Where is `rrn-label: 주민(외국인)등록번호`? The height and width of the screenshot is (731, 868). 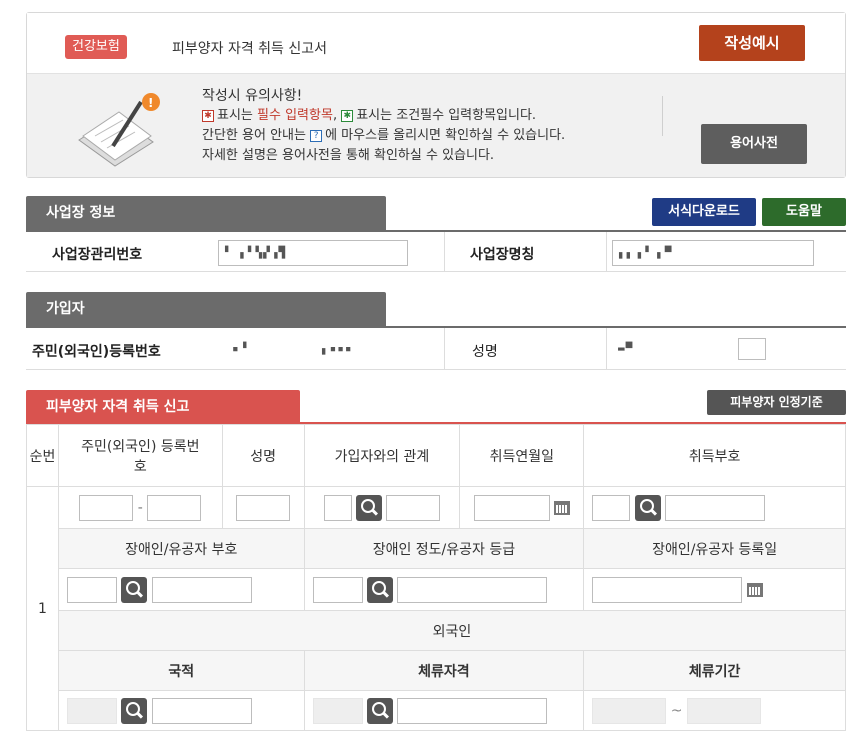 rrn-label: 주민(외국인)등록번호 is located at coordinates (96, 352).